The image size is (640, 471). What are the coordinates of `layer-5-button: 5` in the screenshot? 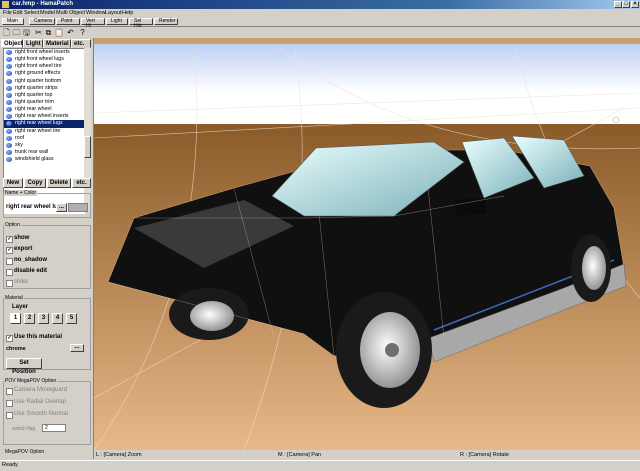 It's located at (71, 318).